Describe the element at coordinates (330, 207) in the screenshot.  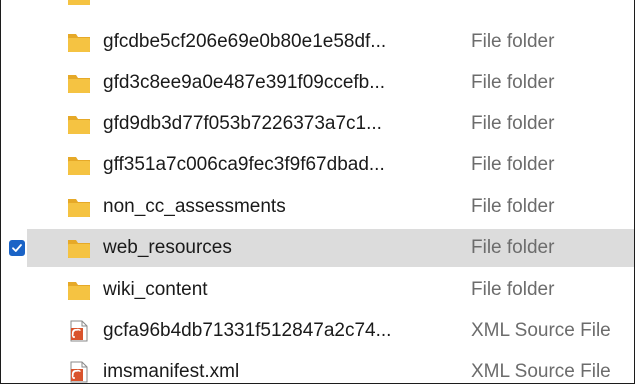
I see `file-row: non_cc_assessments File folder` at that location.